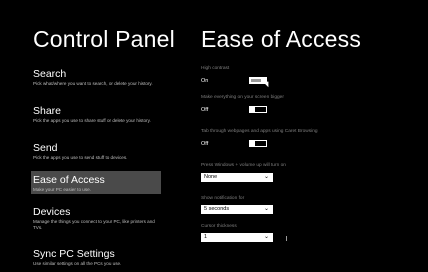  What do you see at coordinates (219, 226) in the screenshot?
I see `setting-label: Cursor thickness` at bounding box center [219, 226].